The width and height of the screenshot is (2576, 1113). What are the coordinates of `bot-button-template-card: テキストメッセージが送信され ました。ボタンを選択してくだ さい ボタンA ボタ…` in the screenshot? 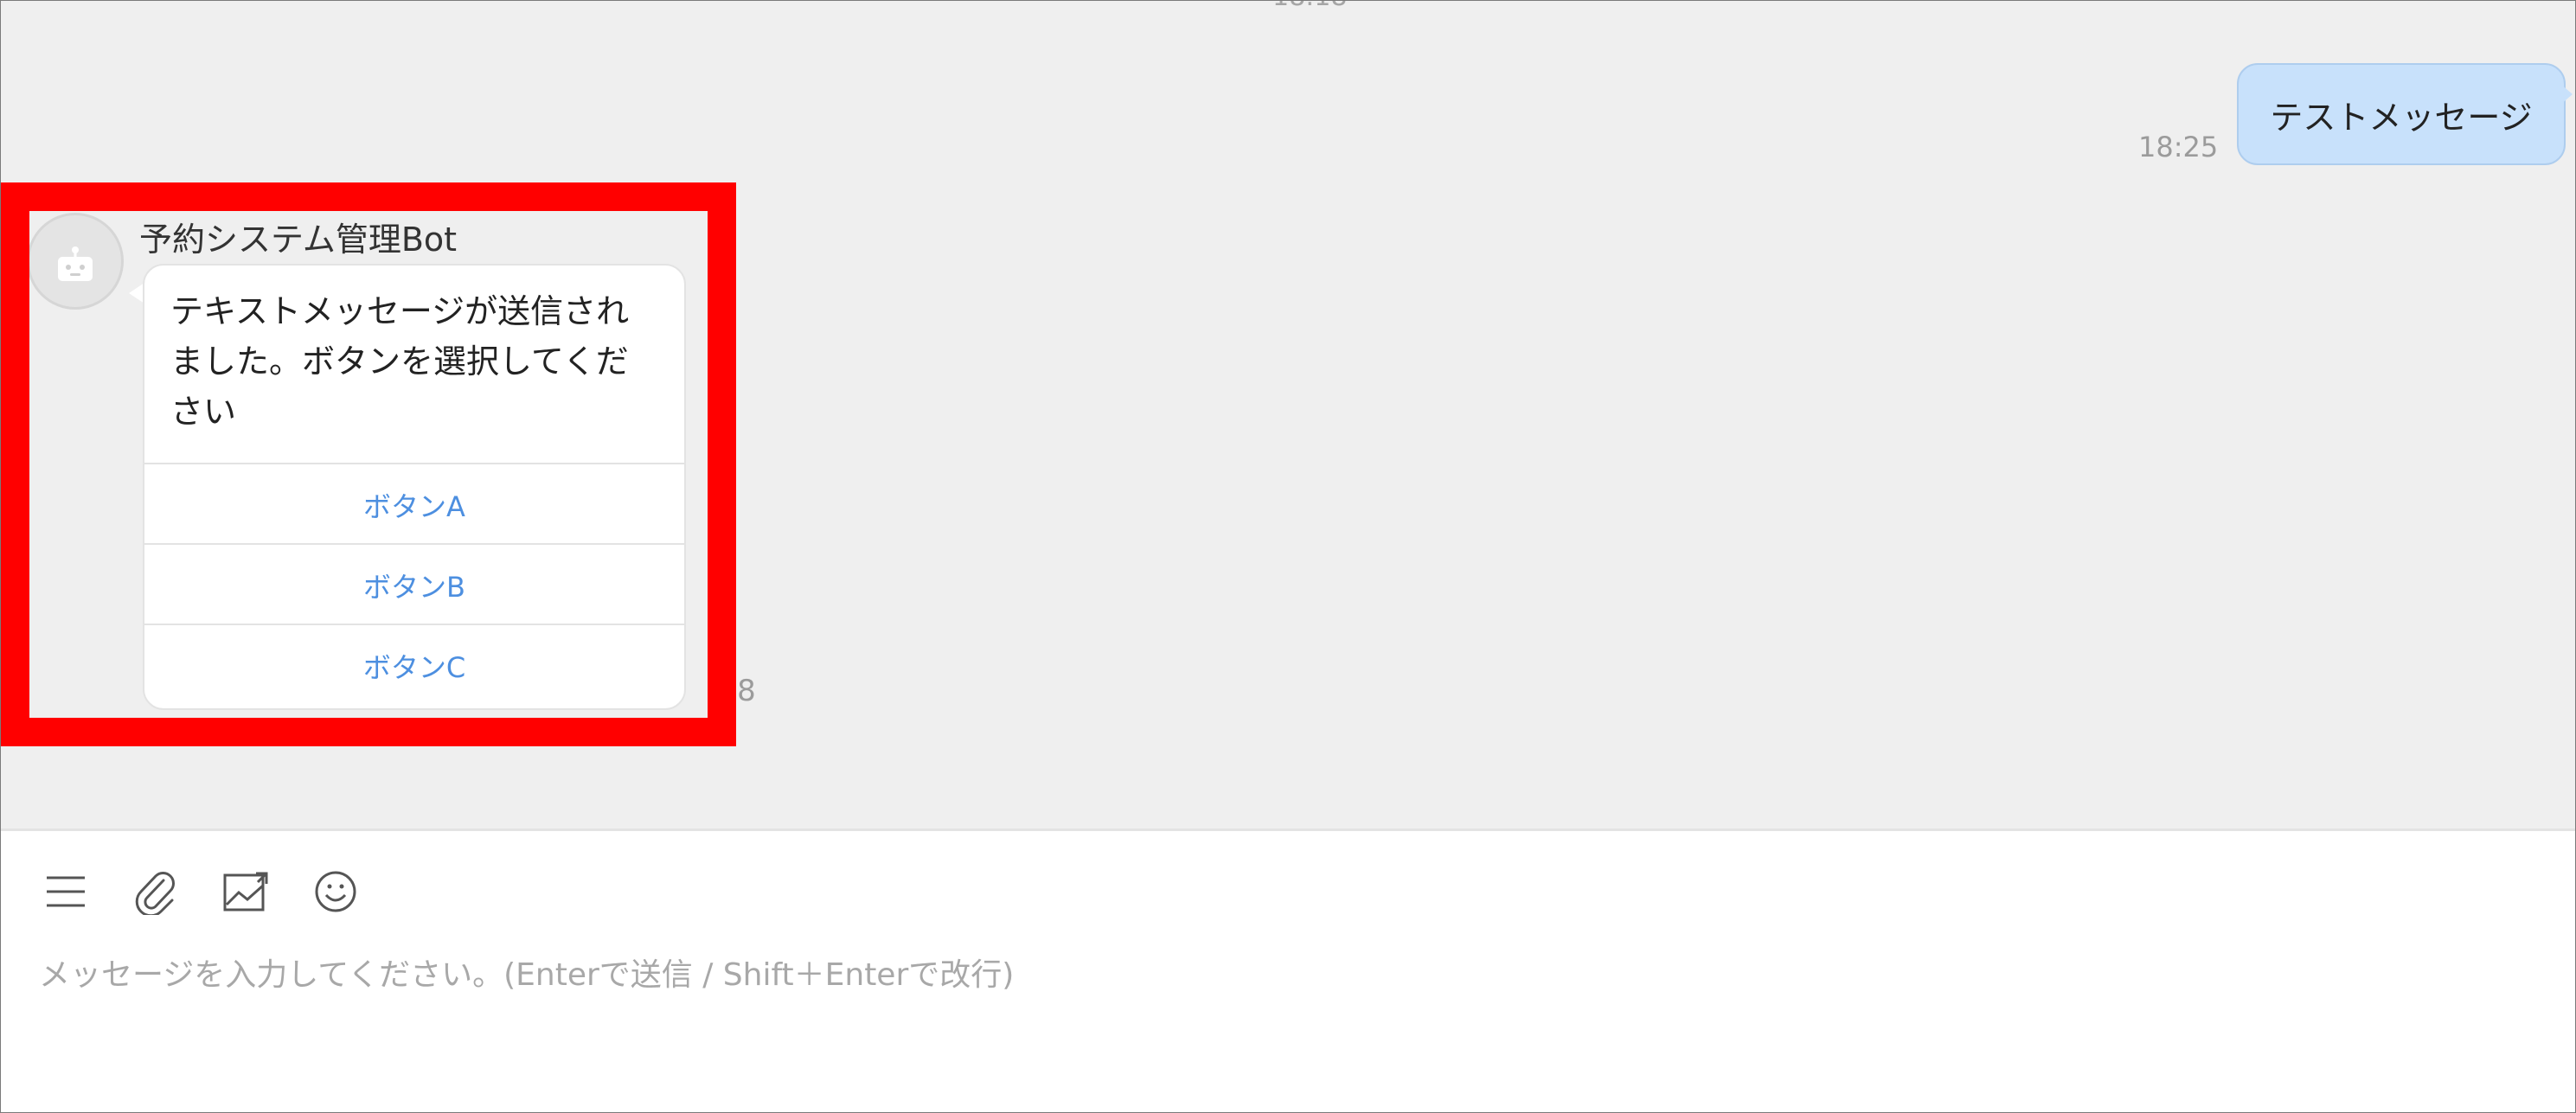 It's located at (414, 487).